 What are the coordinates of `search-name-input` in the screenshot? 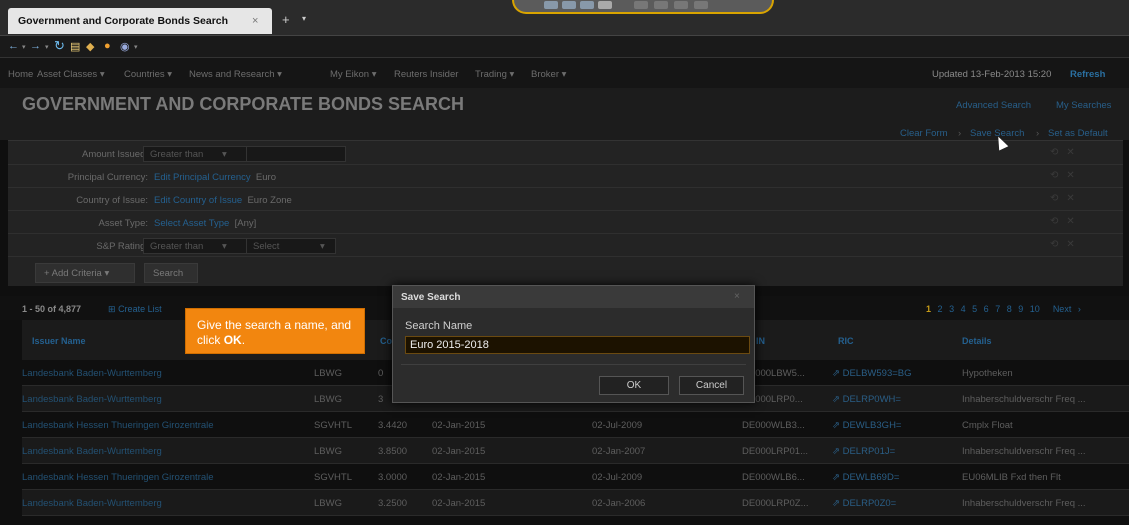 It's located at (577, 345).